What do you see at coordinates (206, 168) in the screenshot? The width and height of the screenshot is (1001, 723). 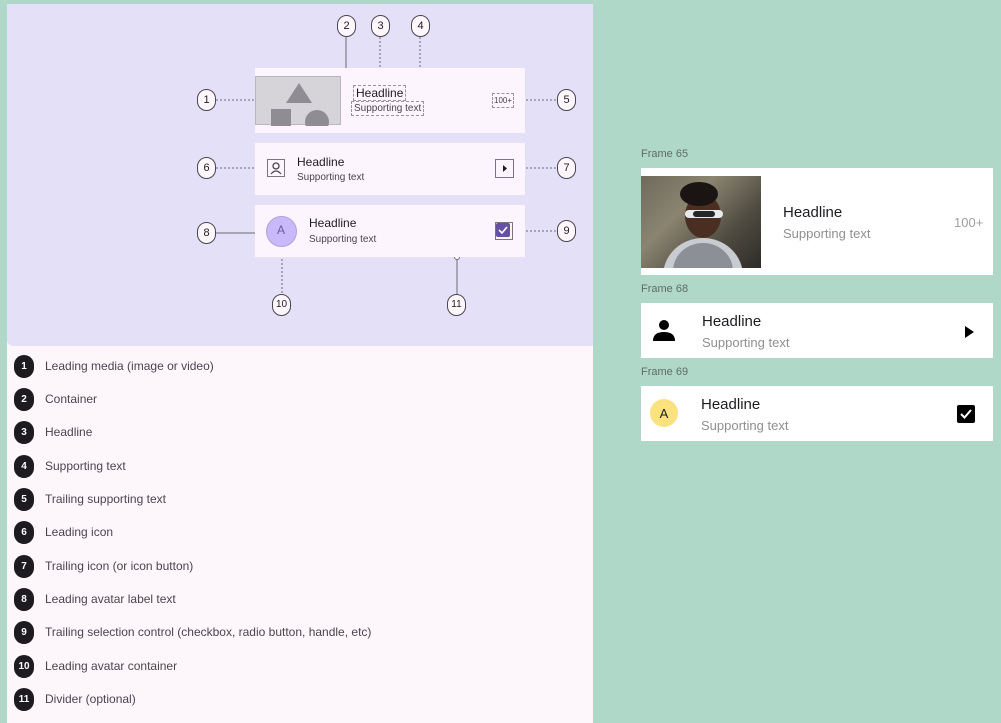 I see `callout-6: 6` at bounding box center [206, 168].